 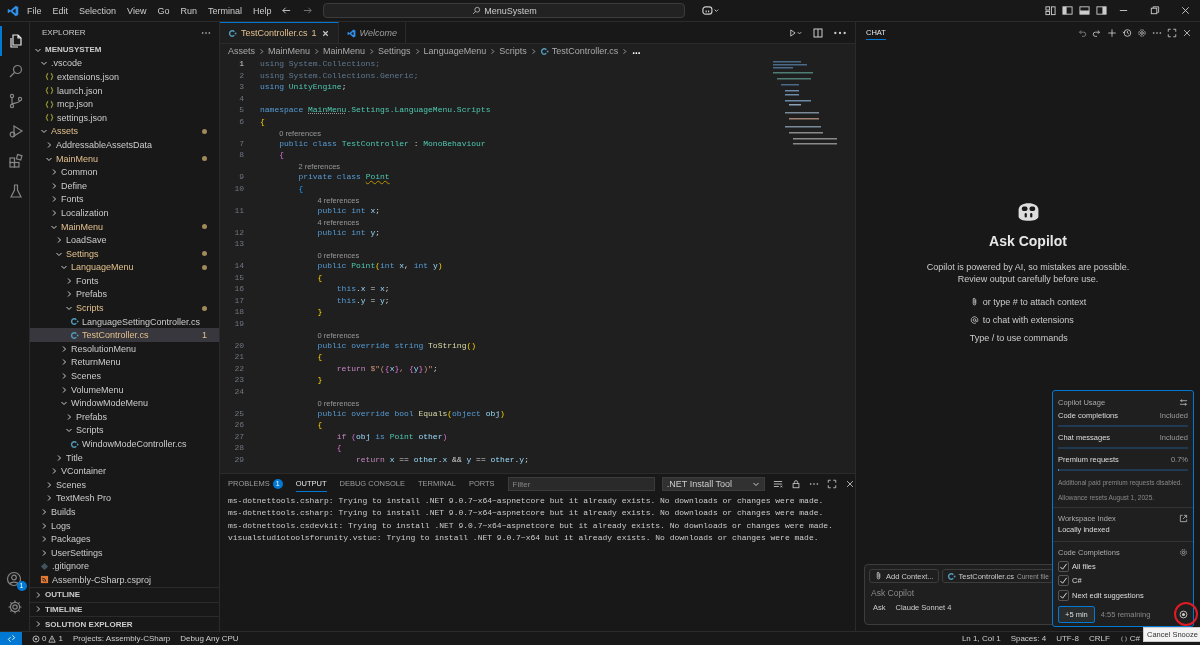 What do you see at coordinates (513, 51) in the screenshot?
I see `breadcrumb-item: Scripts` at bounding box center [513, 51].